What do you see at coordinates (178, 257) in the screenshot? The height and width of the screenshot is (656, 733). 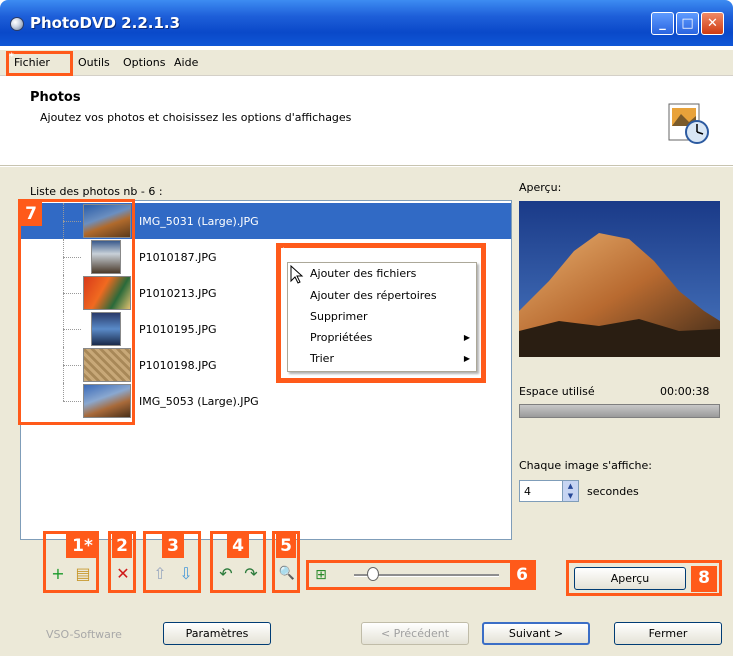 I see `file-name: P1010187.JPG` at bounding box center [178, 257].